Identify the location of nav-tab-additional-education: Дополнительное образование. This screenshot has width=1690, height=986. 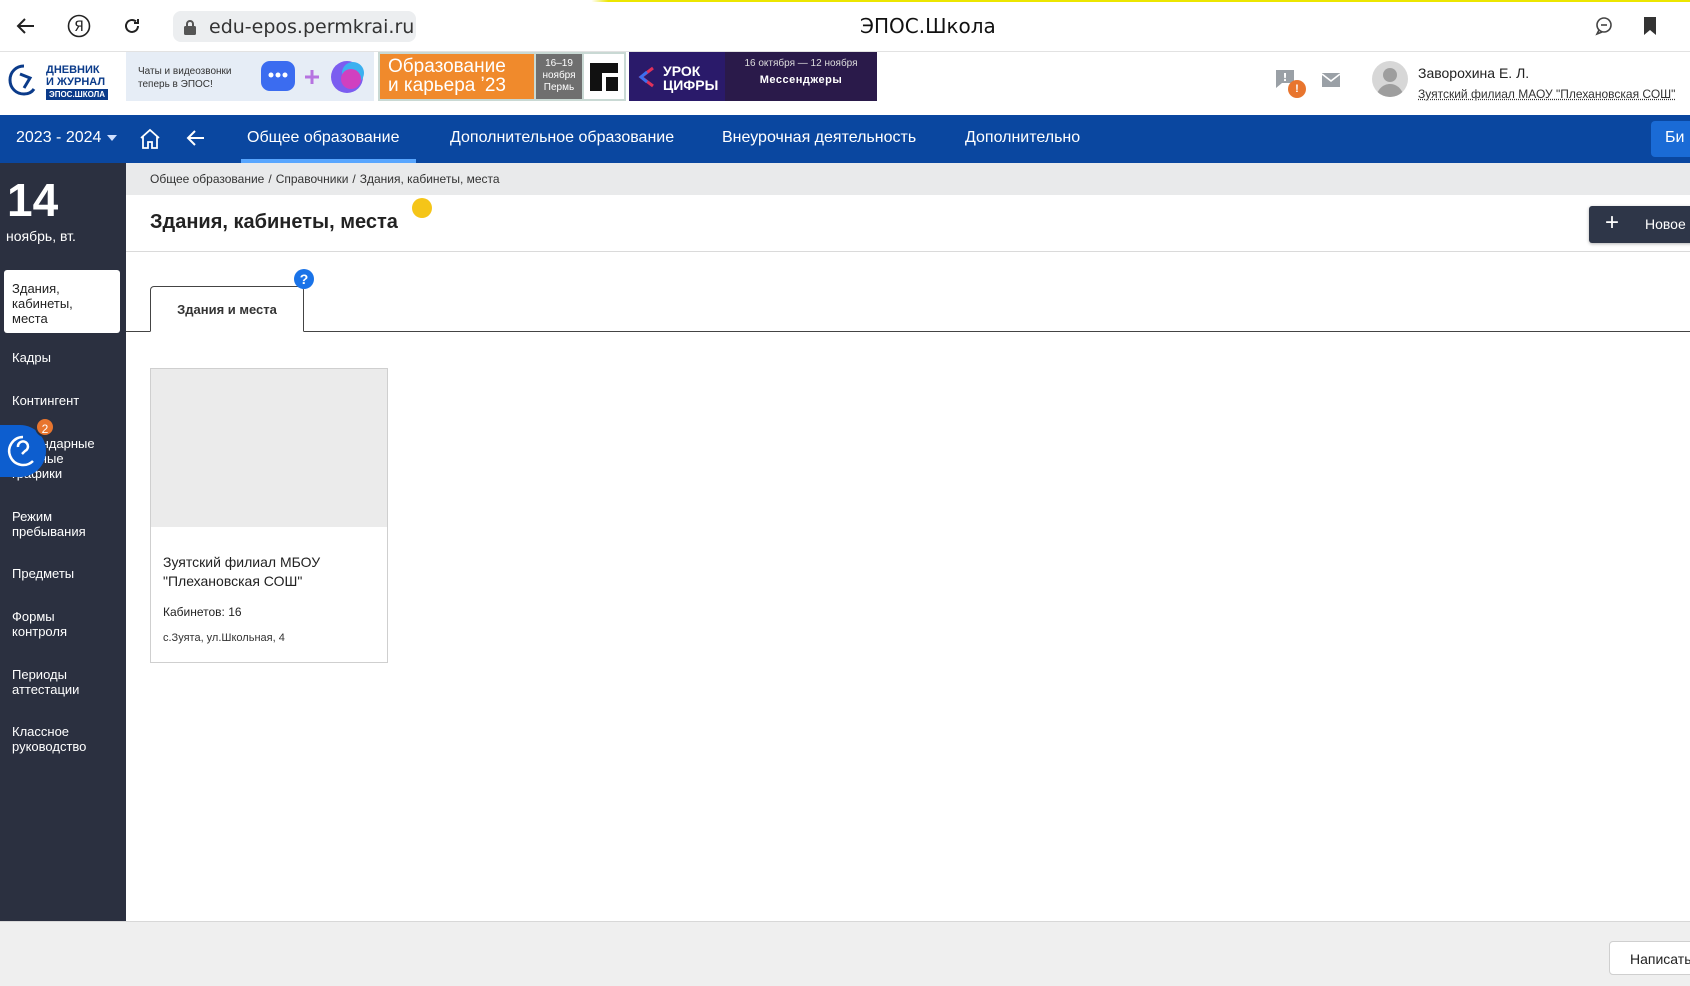
(562, 138).